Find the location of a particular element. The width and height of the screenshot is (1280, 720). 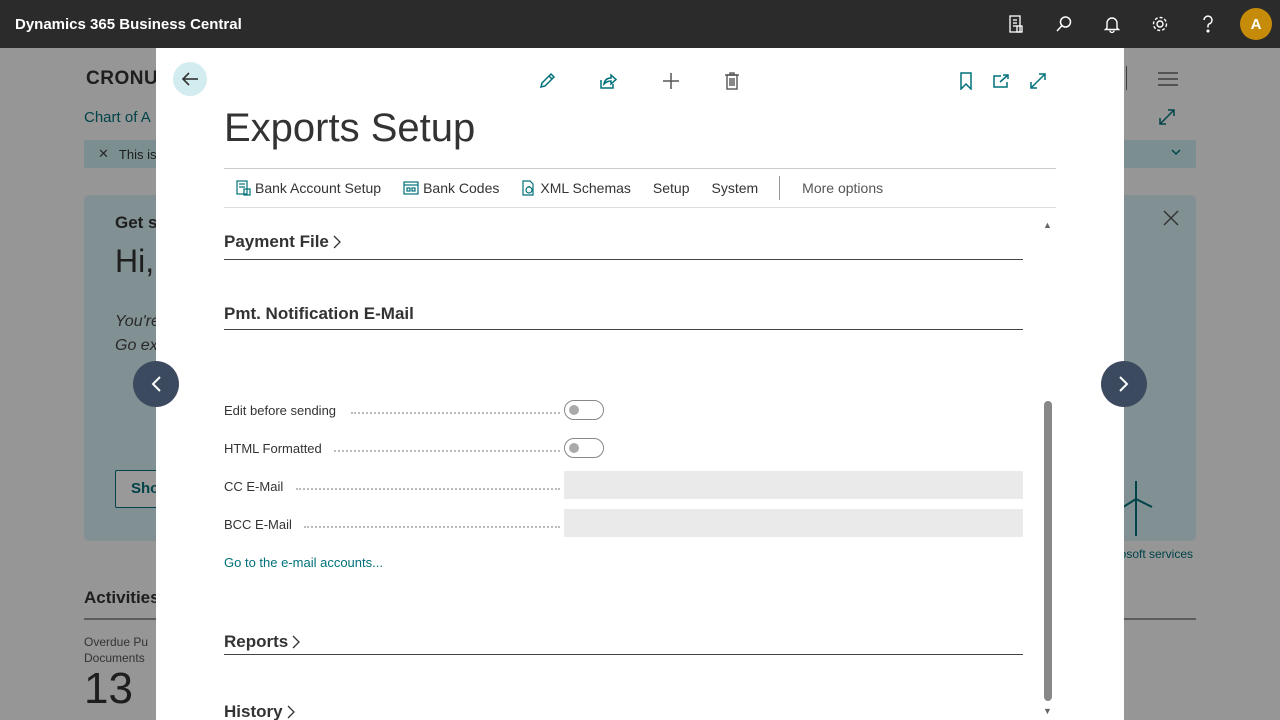

section-title: Pmt. Notification E-Mail is located at coordinates (319, 313).